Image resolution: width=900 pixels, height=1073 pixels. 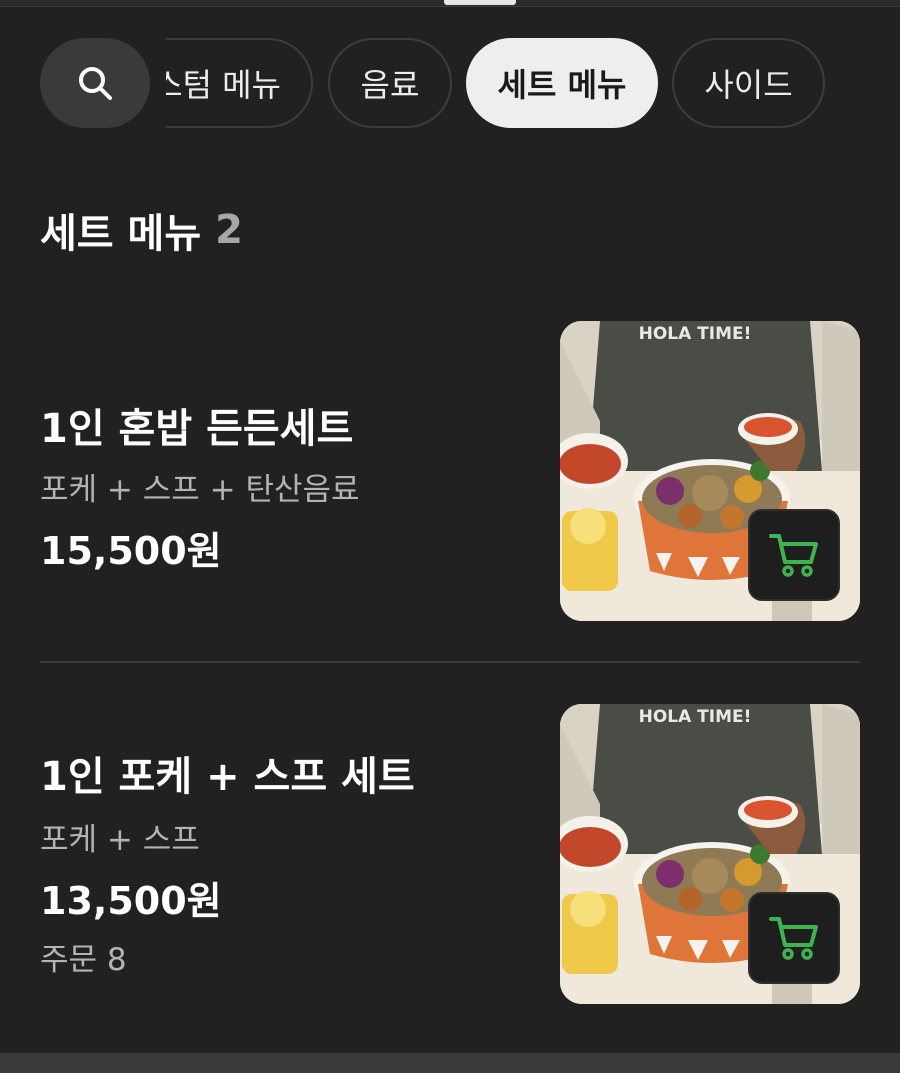 I want to click on category-chip-set-menu: 세트 메뉴, so click(x=562, y=83).